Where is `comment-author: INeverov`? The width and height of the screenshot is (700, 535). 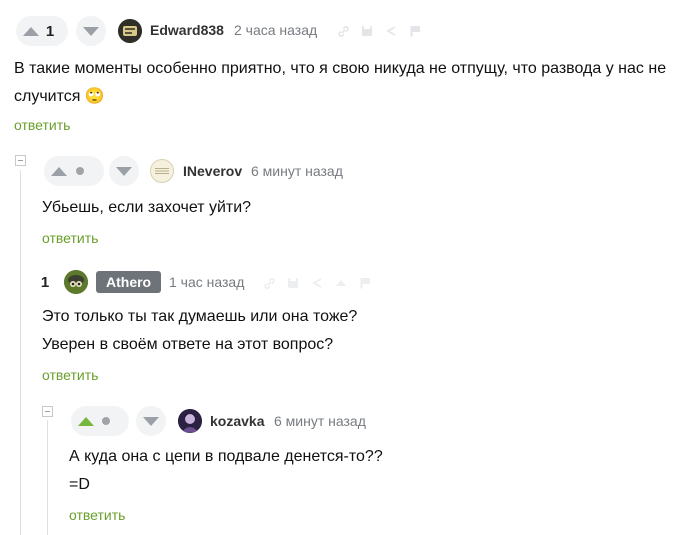
comment-author: INeverov is located at coordinates (212, 171).